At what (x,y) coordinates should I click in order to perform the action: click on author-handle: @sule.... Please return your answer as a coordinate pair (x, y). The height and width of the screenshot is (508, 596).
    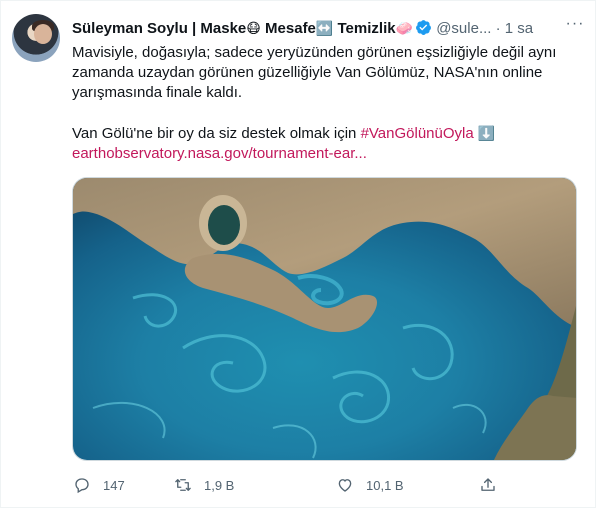
    Looking at the image, I should click on (463, 28).